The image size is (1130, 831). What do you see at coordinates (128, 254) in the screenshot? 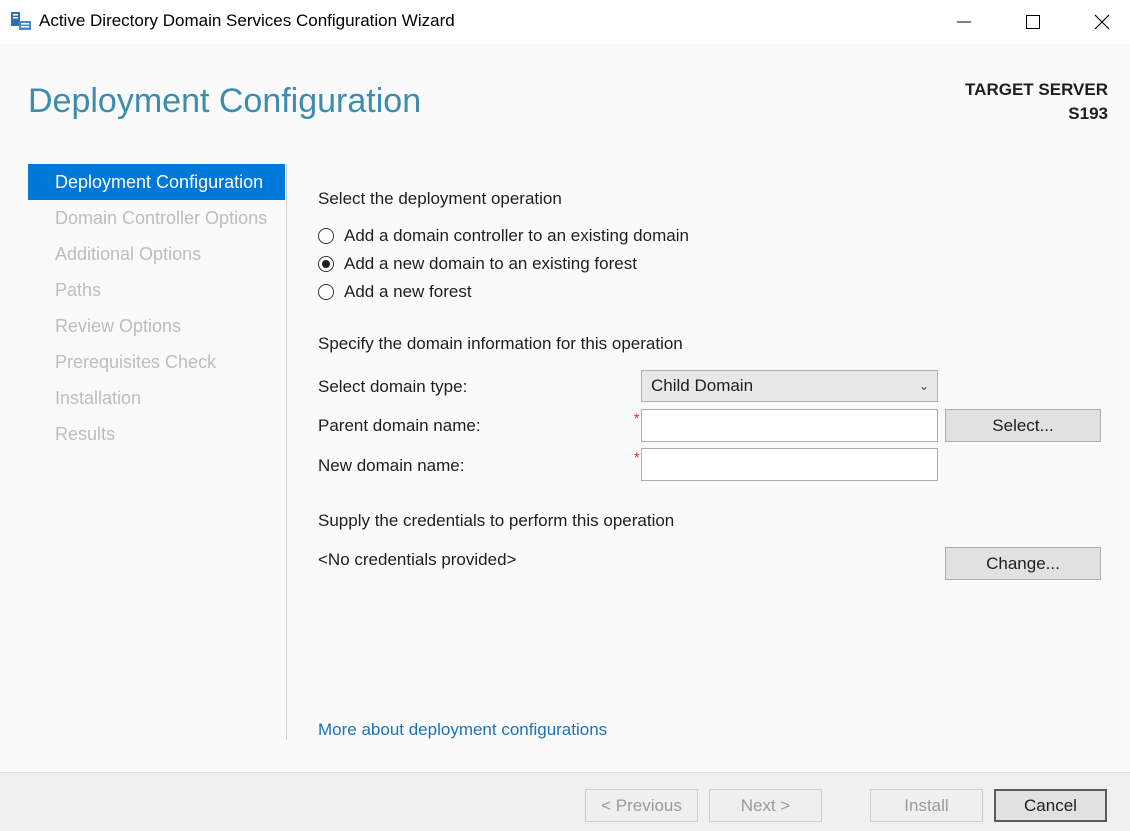
I see `nav-item-additional-options: Additional Options` at bounding box center [128, 254].